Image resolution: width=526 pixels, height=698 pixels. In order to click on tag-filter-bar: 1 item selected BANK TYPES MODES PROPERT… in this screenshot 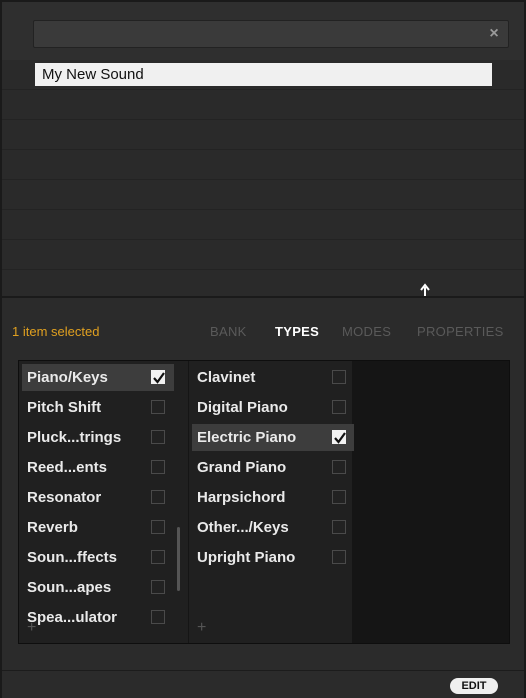, I will do `click(263, 329)`.